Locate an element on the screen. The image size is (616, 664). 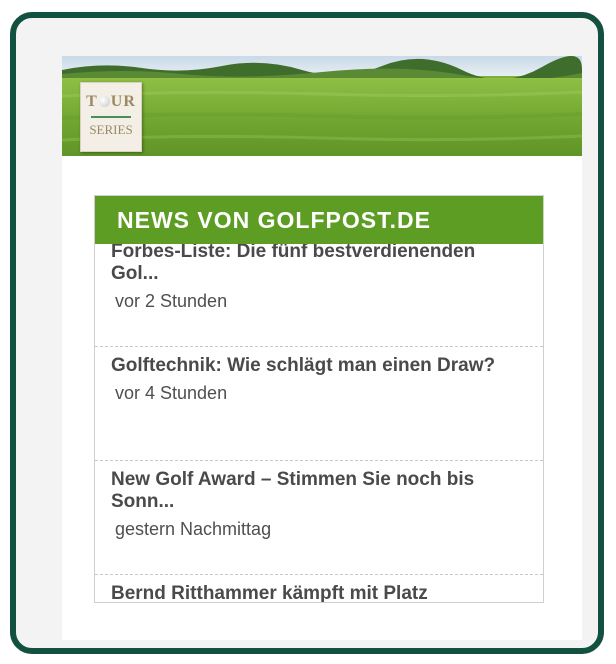
tour-series-logo: T UR SERIES is located at coordinates (111, 117).